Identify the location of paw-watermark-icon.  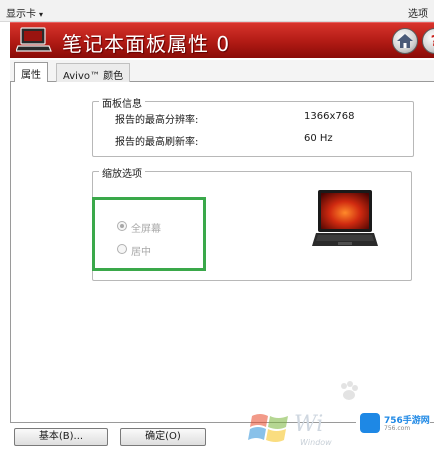
(349, 390).